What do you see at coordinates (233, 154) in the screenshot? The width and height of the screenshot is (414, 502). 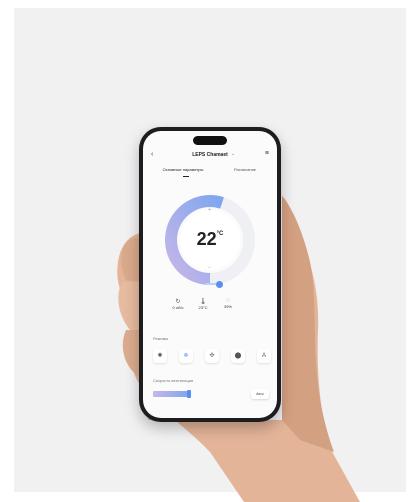 I see `chevron-down-icon: ⌄` at bounding box center [233, 154].